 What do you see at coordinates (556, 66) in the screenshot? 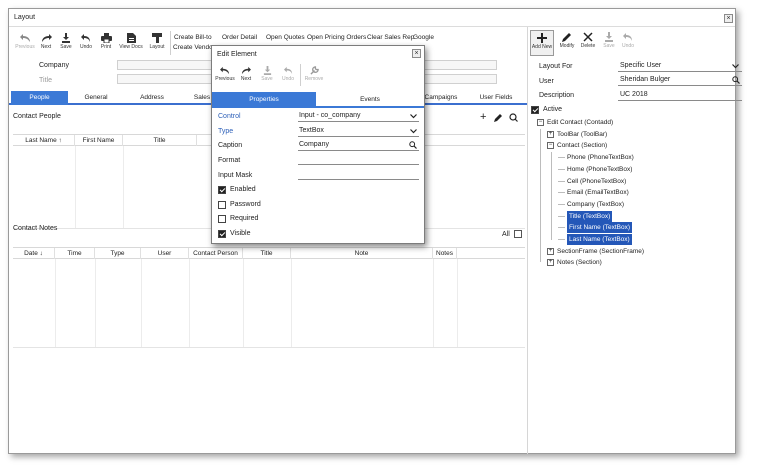
I see `layout-for-label: Layout For` at bounding box center [556, 66].